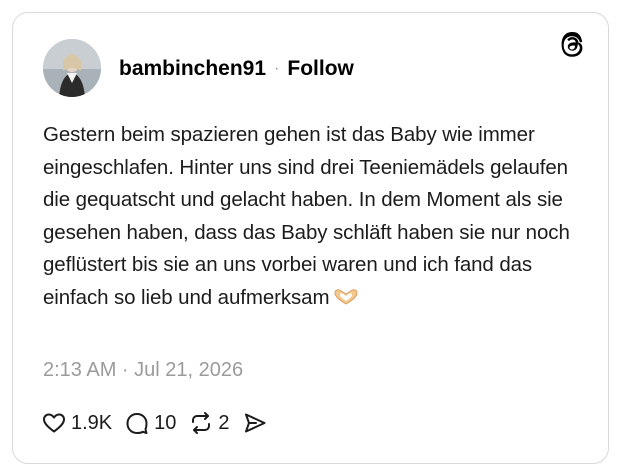 Image resolution: width=620 pixels, height=475 pixels. What do you see at coordinates (54, 423) in the screenshot?
I see `heart-icon` at bounding box center [54, 423].